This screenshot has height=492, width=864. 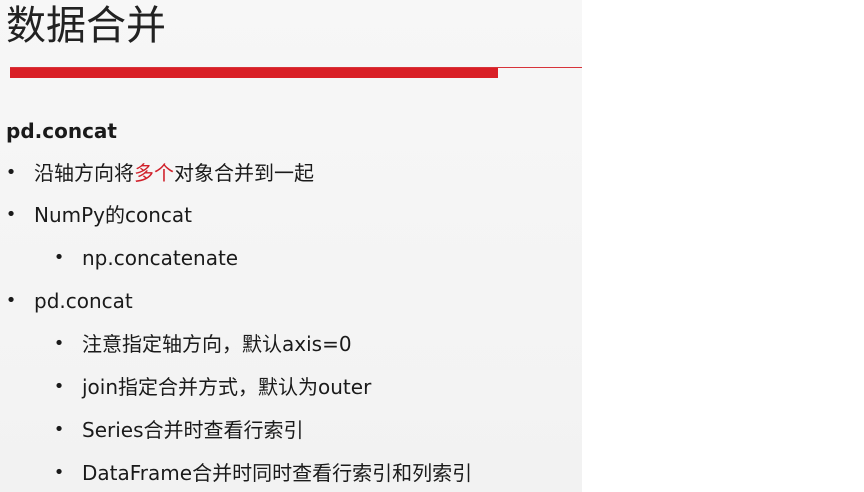 I want to click on section-heading: pd.concat, so click(x=61, y=131).